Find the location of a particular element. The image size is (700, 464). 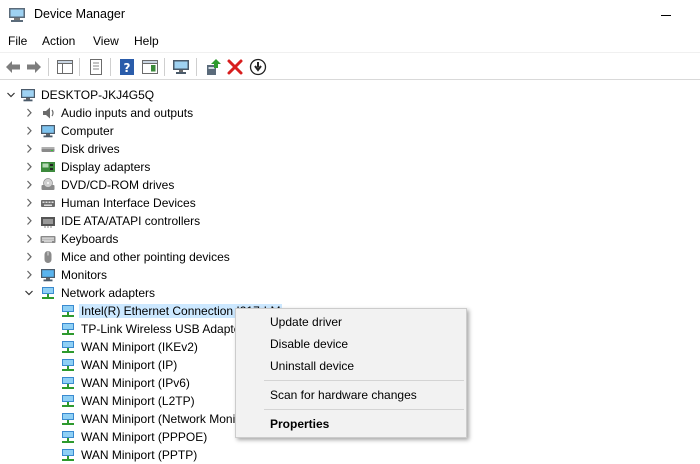

menu-bar: File Action View Help is located at coordinates (350, 41).